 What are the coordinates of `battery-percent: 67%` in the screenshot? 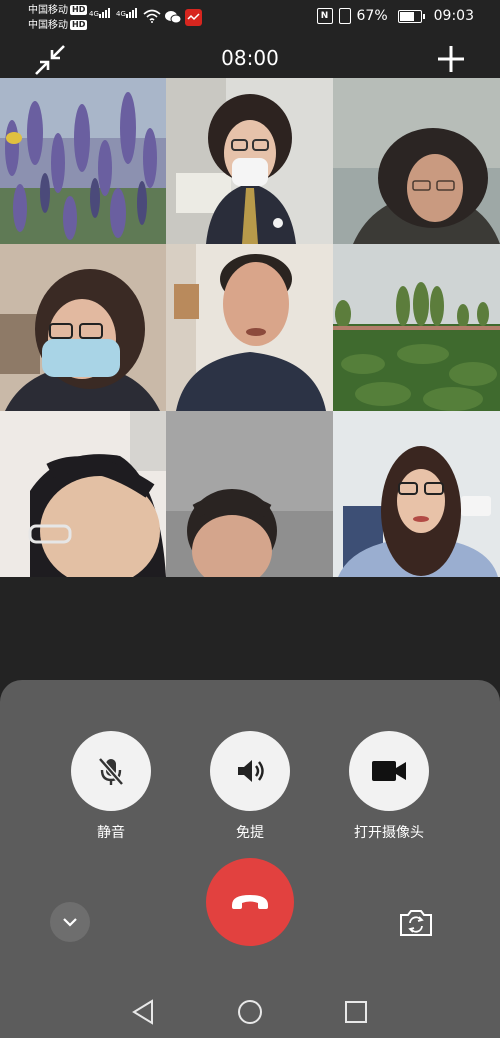 It's located at (372, 16).